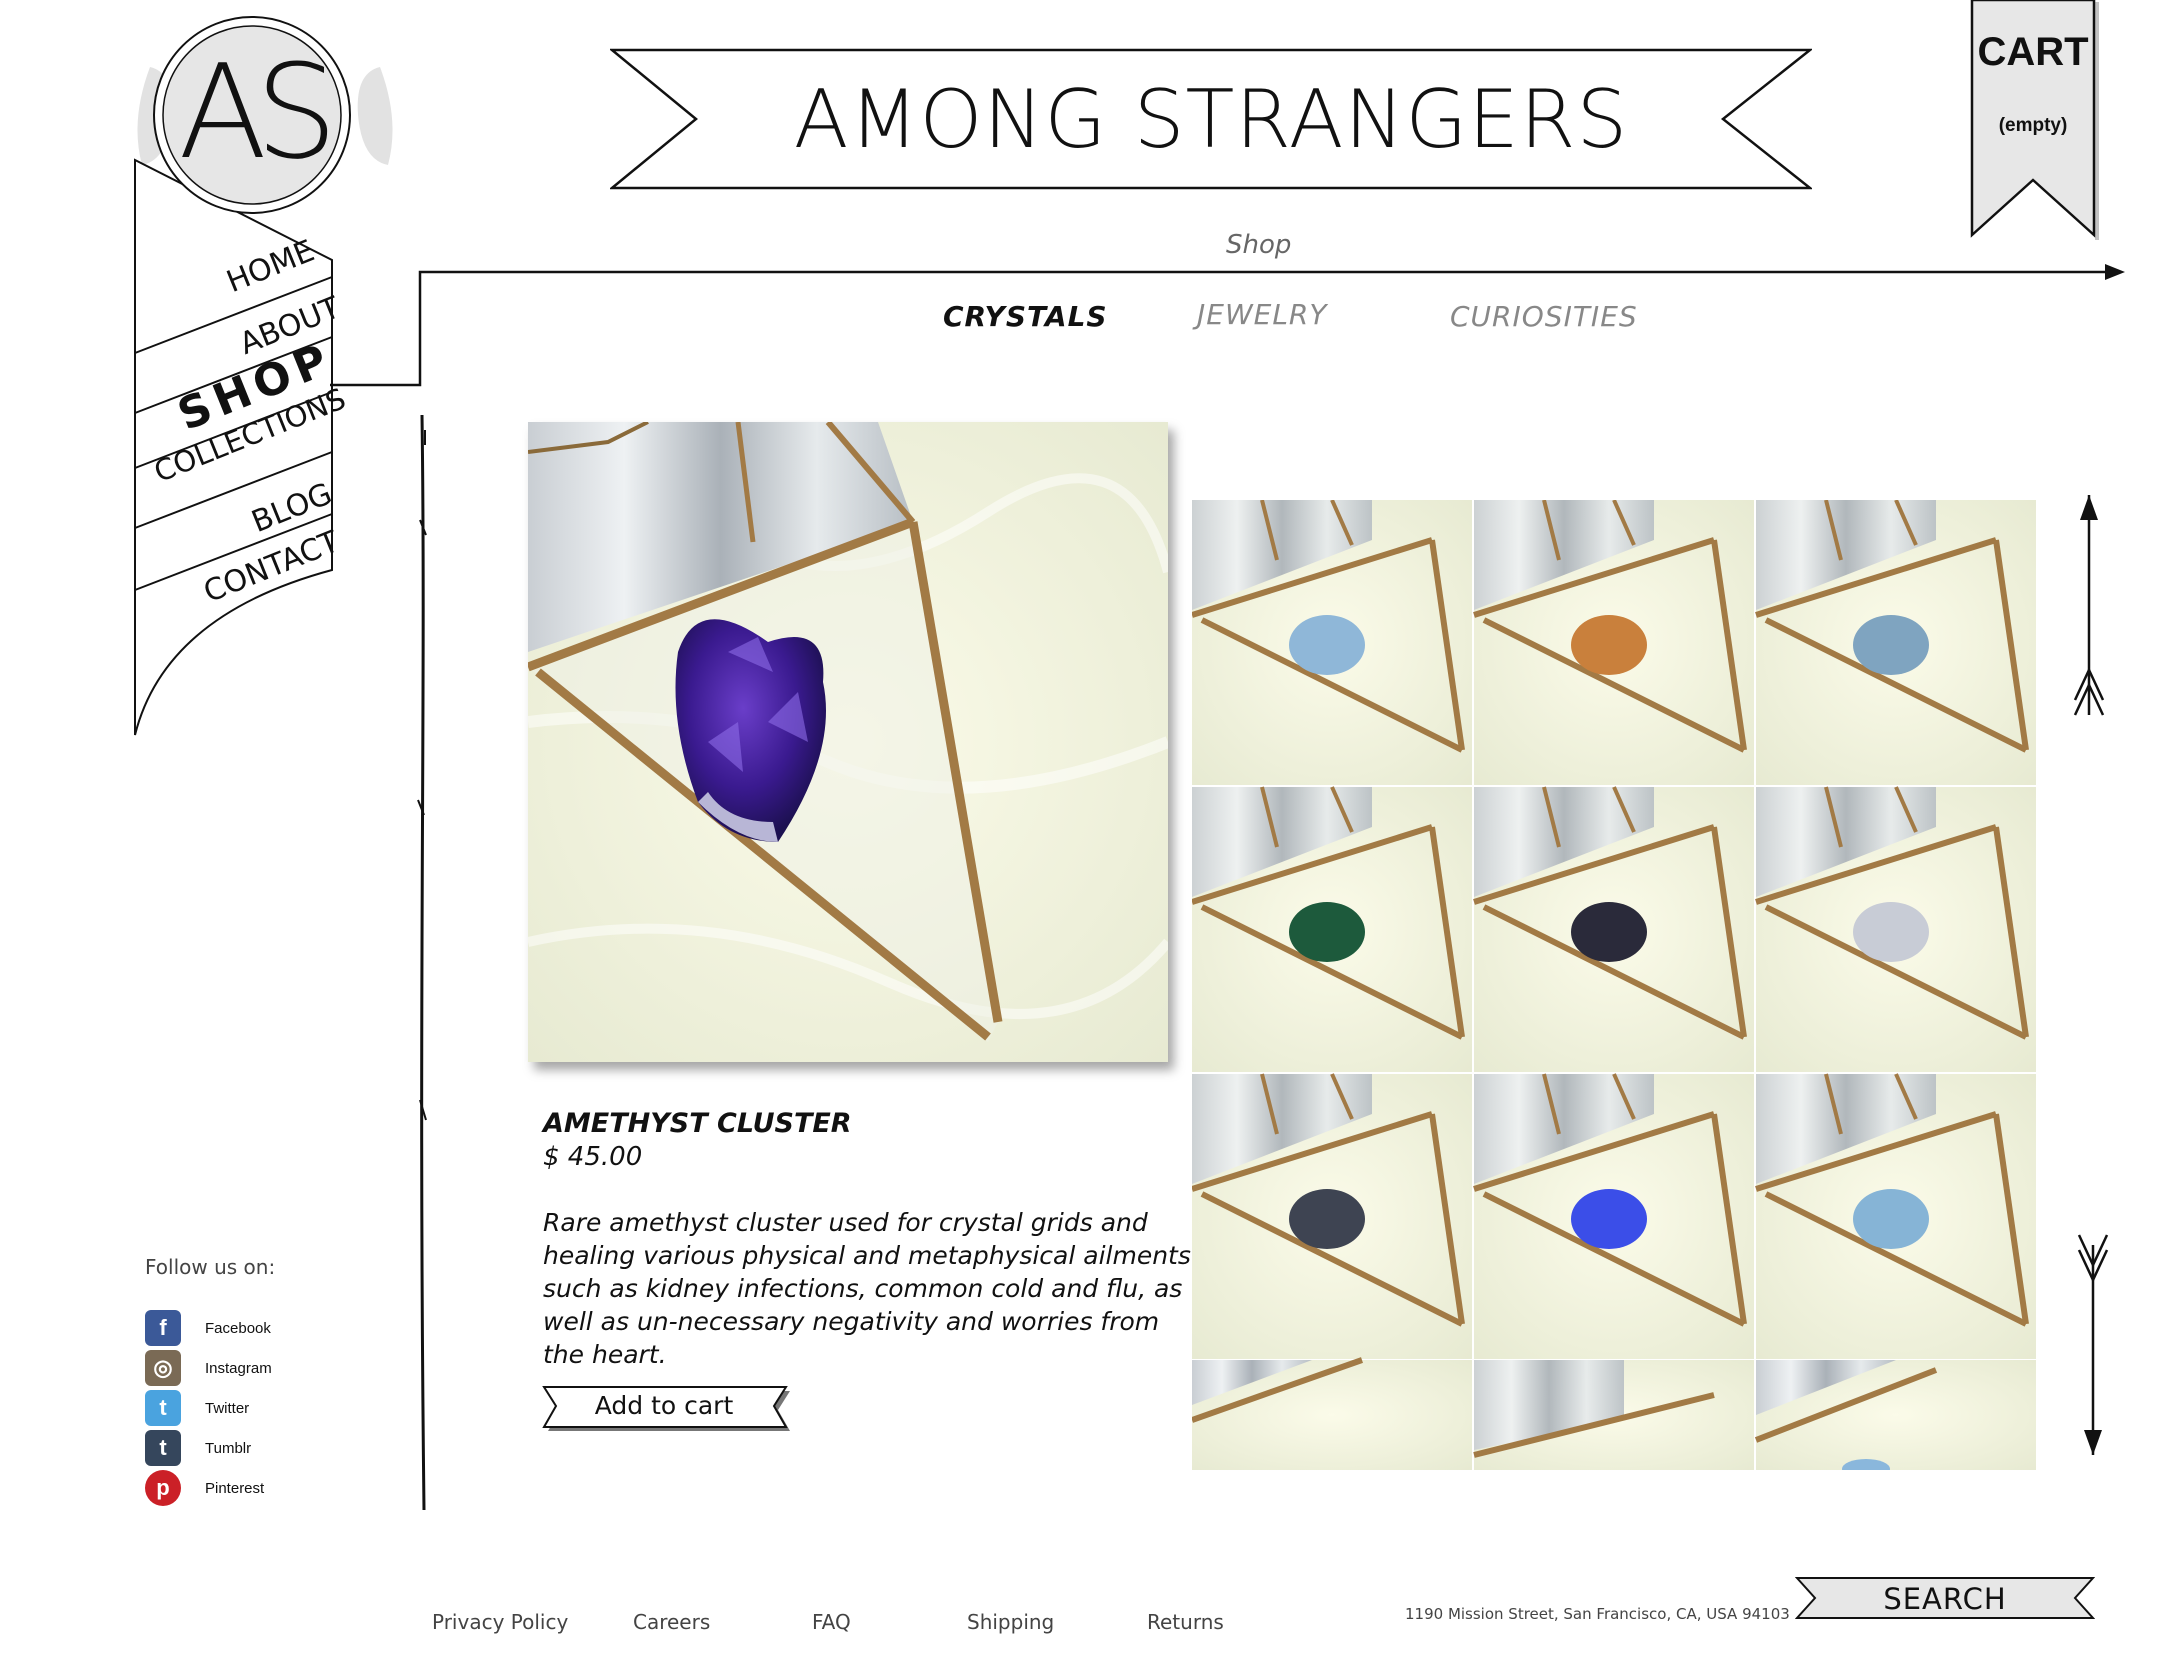 The image size is (2167, 1667). I want to click on product-price: $ 45.00, so click(593, 1157).